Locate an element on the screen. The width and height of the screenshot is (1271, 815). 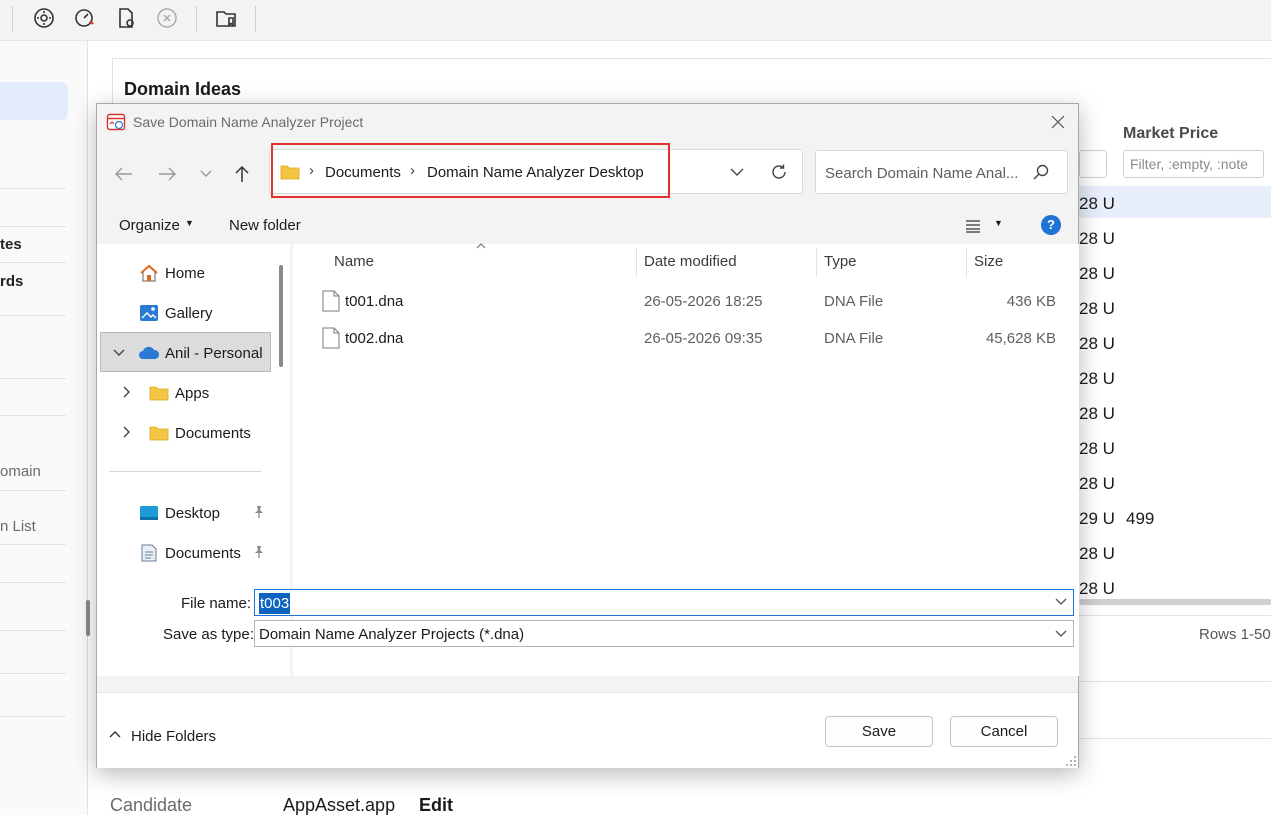
market-price-filter-input: Filter, :empty, :note is located at coordinates (1193, 164).